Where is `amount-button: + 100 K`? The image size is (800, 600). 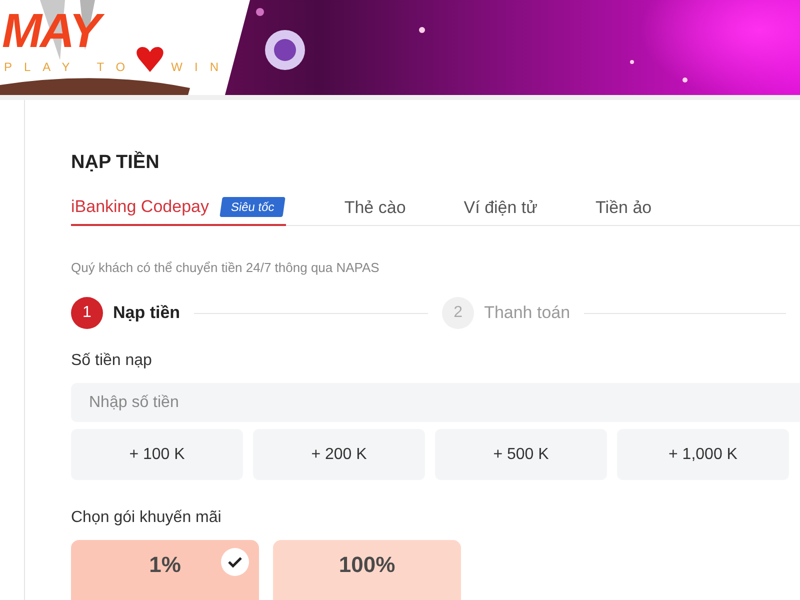 amount-button: + 100 K is located at coordinates (157, 454).